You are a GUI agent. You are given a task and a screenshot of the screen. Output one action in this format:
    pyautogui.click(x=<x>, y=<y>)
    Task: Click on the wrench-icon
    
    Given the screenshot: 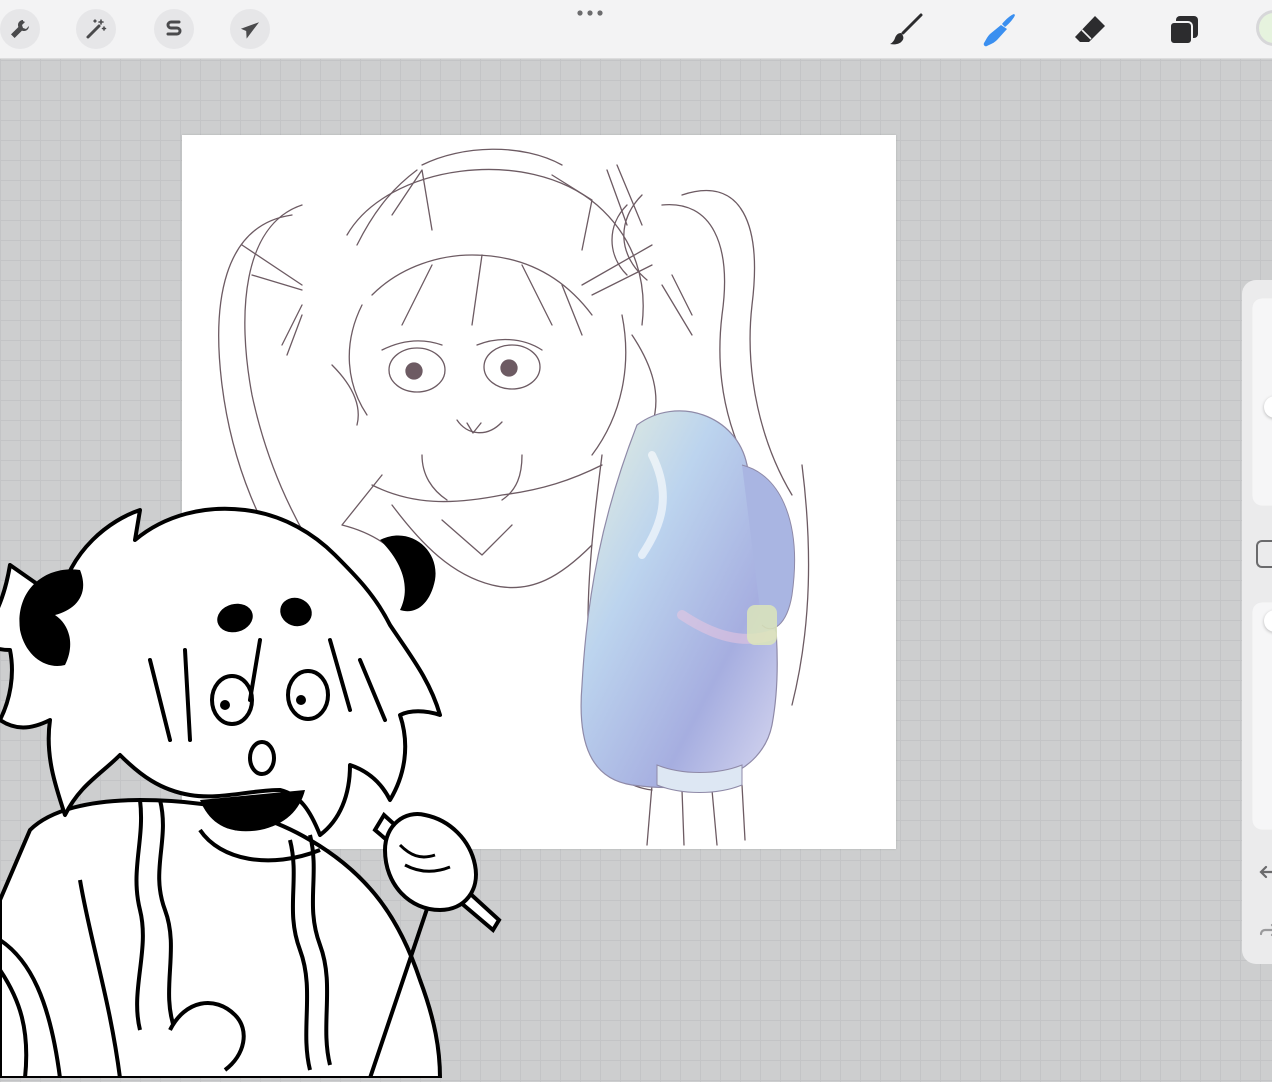 What is the action you would take?
    pyautogui.click(x=20, y=28)
    